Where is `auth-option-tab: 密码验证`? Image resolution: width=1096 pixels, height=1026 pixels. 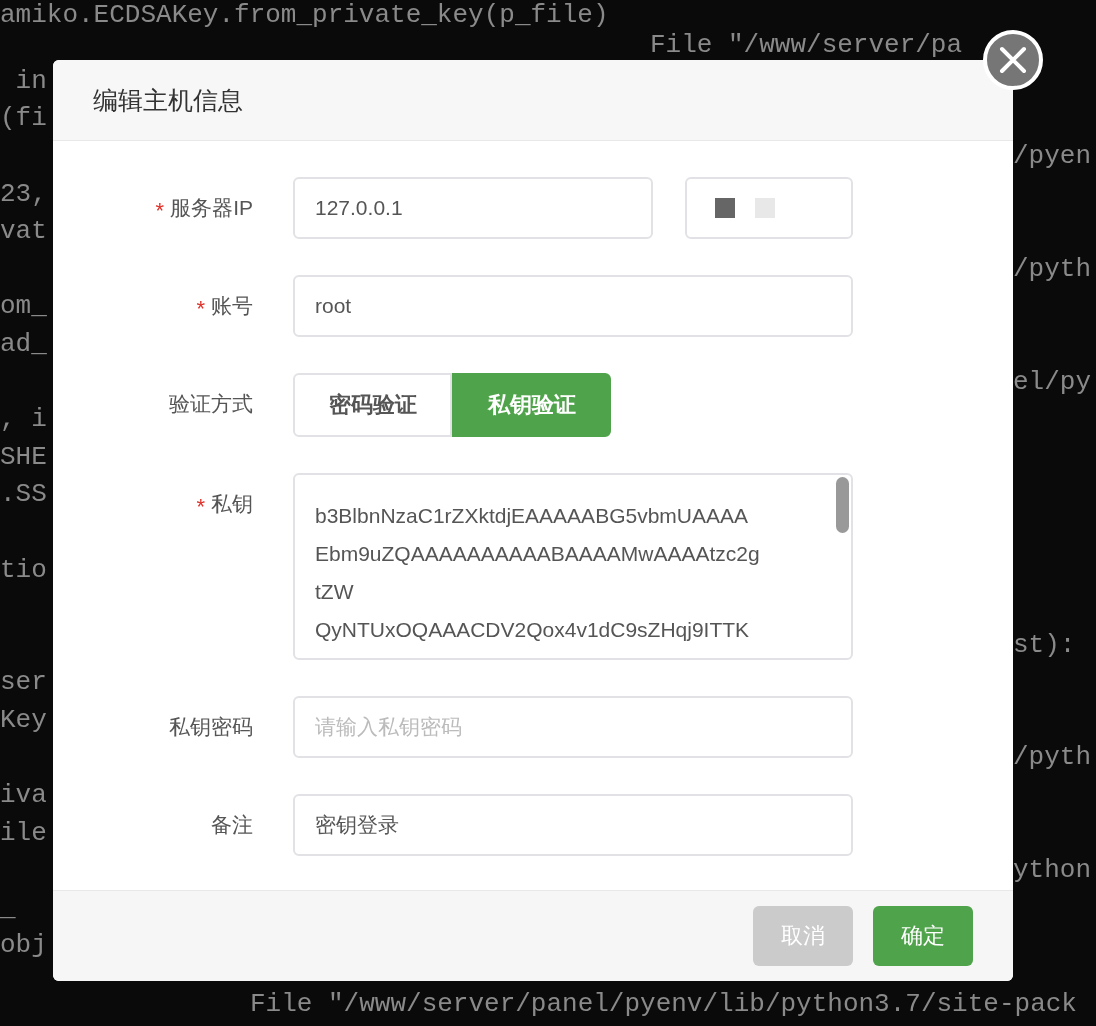 auth-option-tab: 密码验证 is located at coordinates (372, 405).